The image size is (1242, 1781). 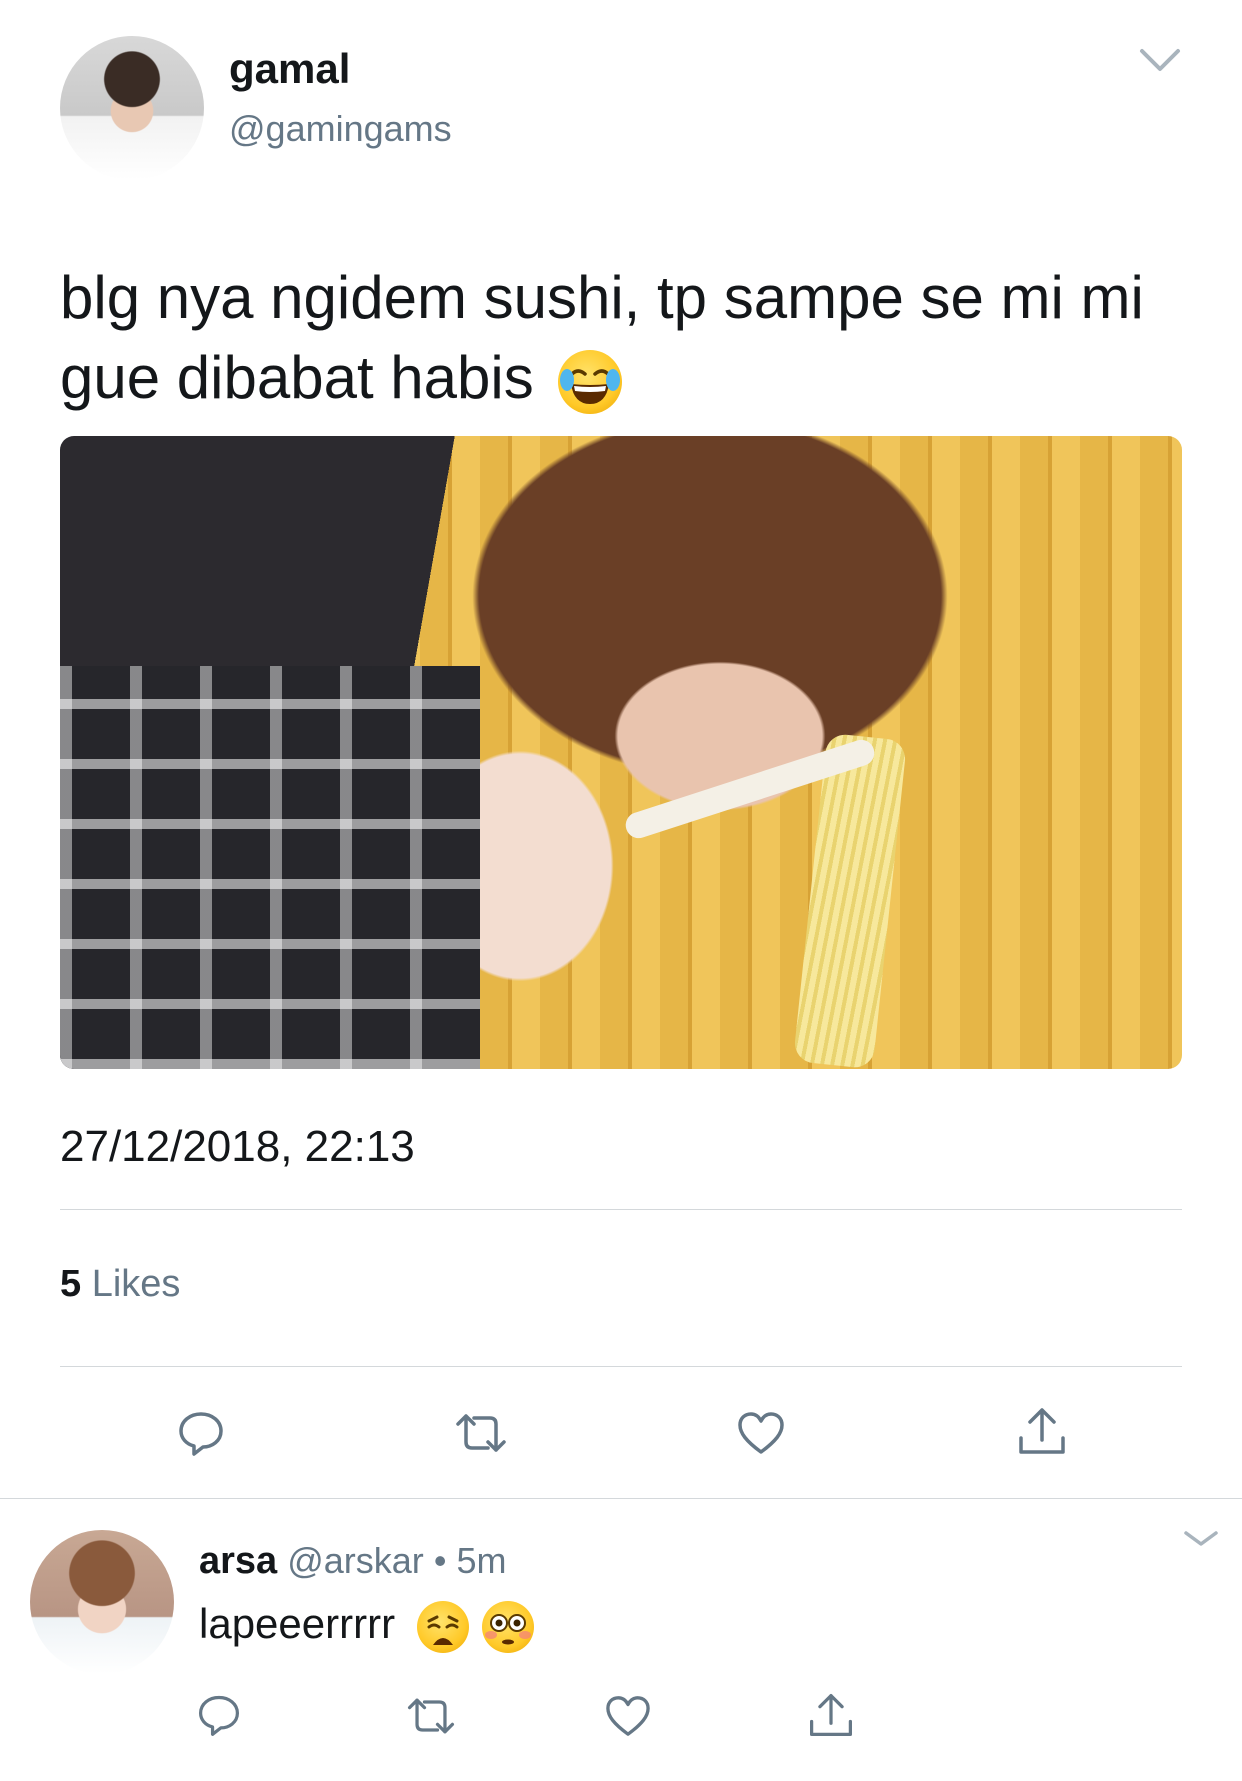 I want to click on face-with-tears-of-joy-icon, so click(x=590, y=382).